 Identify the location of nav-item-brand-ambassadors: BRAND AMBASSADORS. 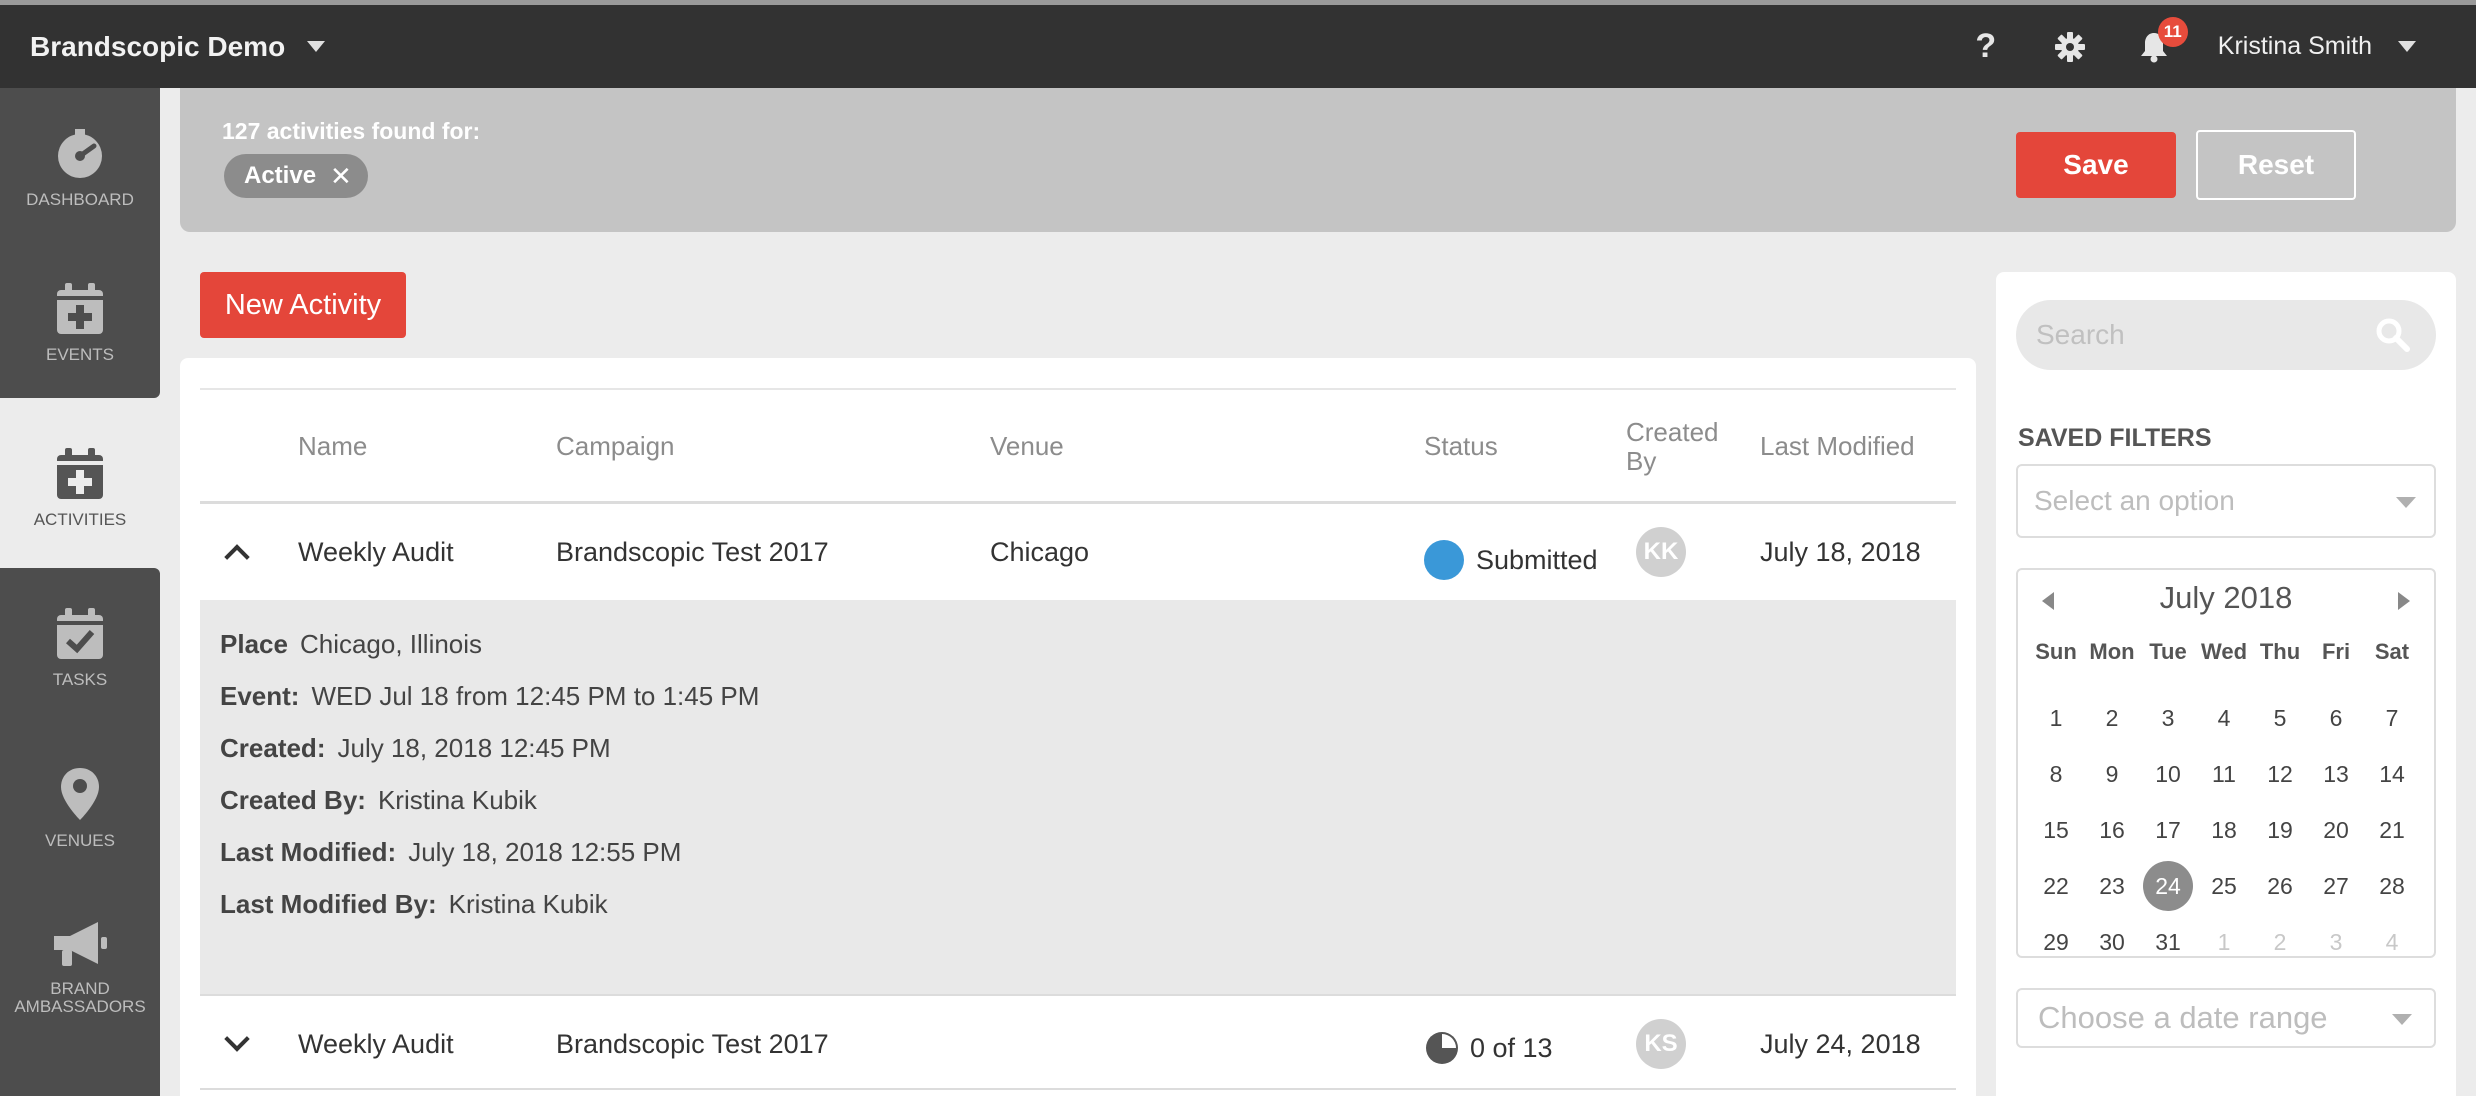
(80, 968).